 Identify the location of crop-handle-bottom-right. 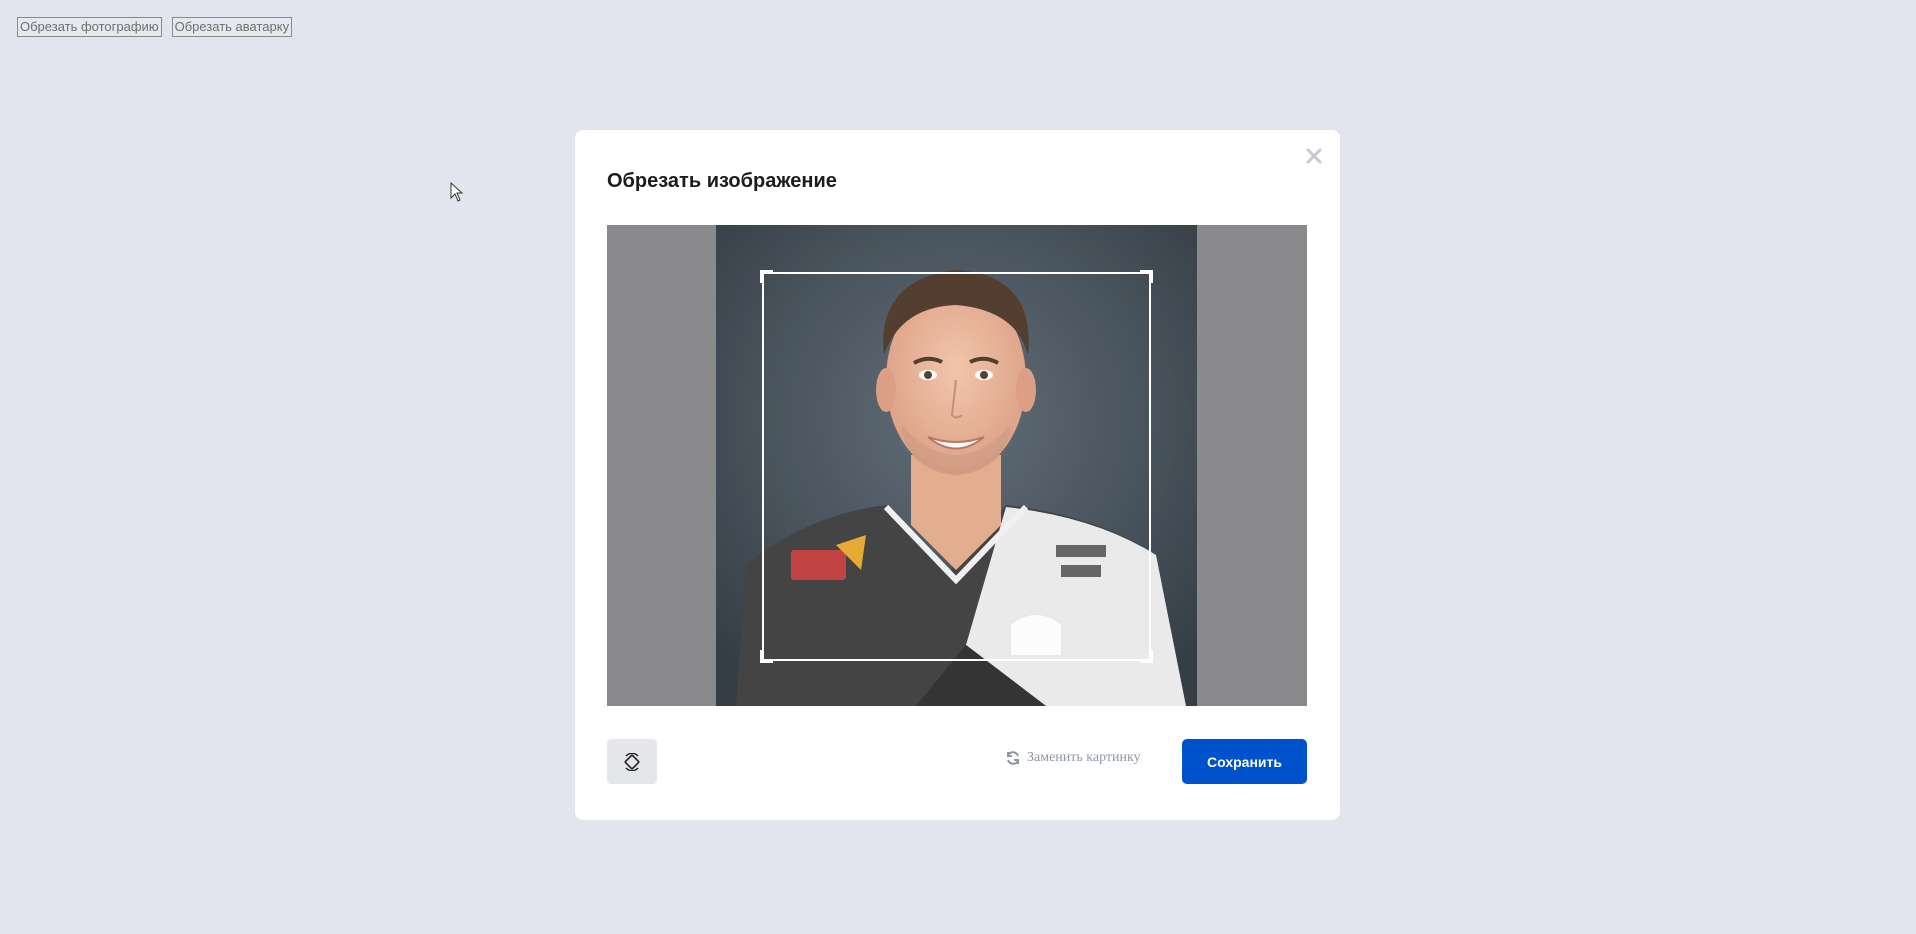
(1146, 656).